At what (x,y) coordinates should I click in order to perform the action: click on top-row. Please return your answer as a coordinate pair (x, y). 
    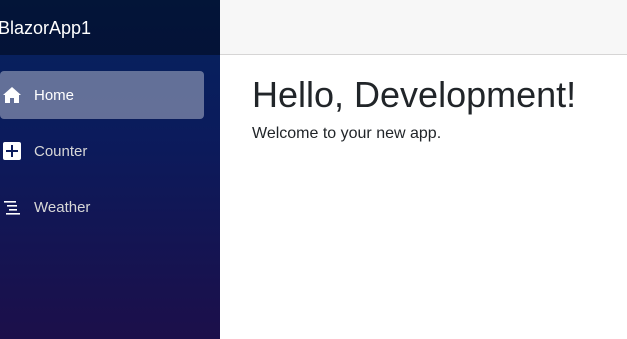
    Looking at the image, I should click on (423, 27).